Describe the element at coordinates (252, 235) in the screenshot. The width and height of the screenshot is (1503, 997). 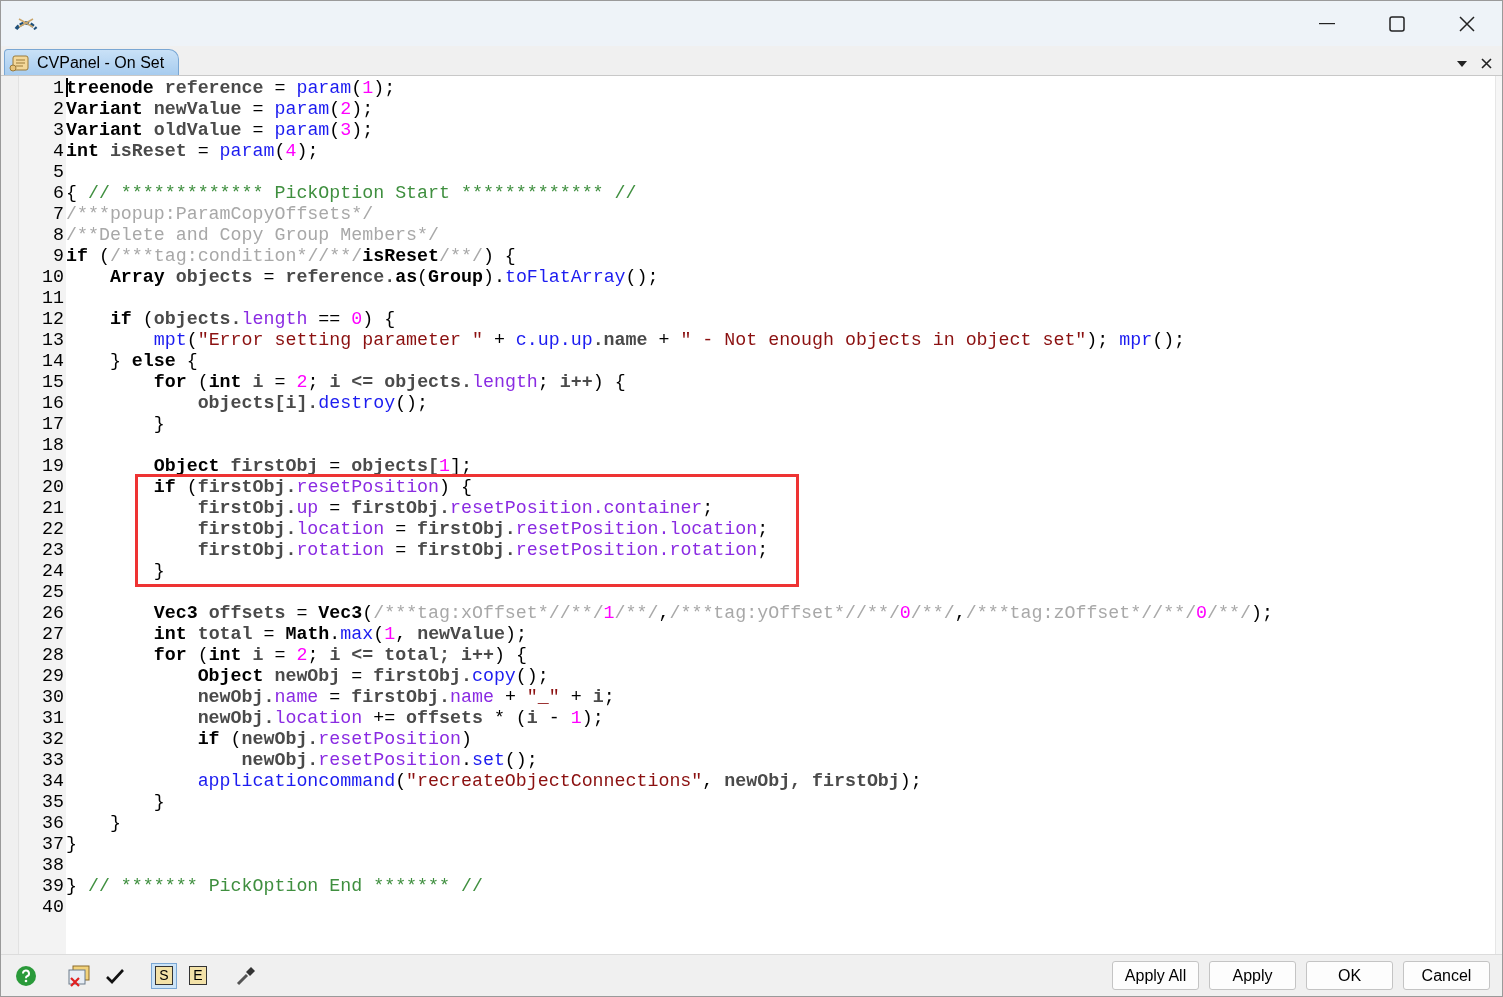
I see `code-line: /**Delete and Copy Group Members*/` at that location.